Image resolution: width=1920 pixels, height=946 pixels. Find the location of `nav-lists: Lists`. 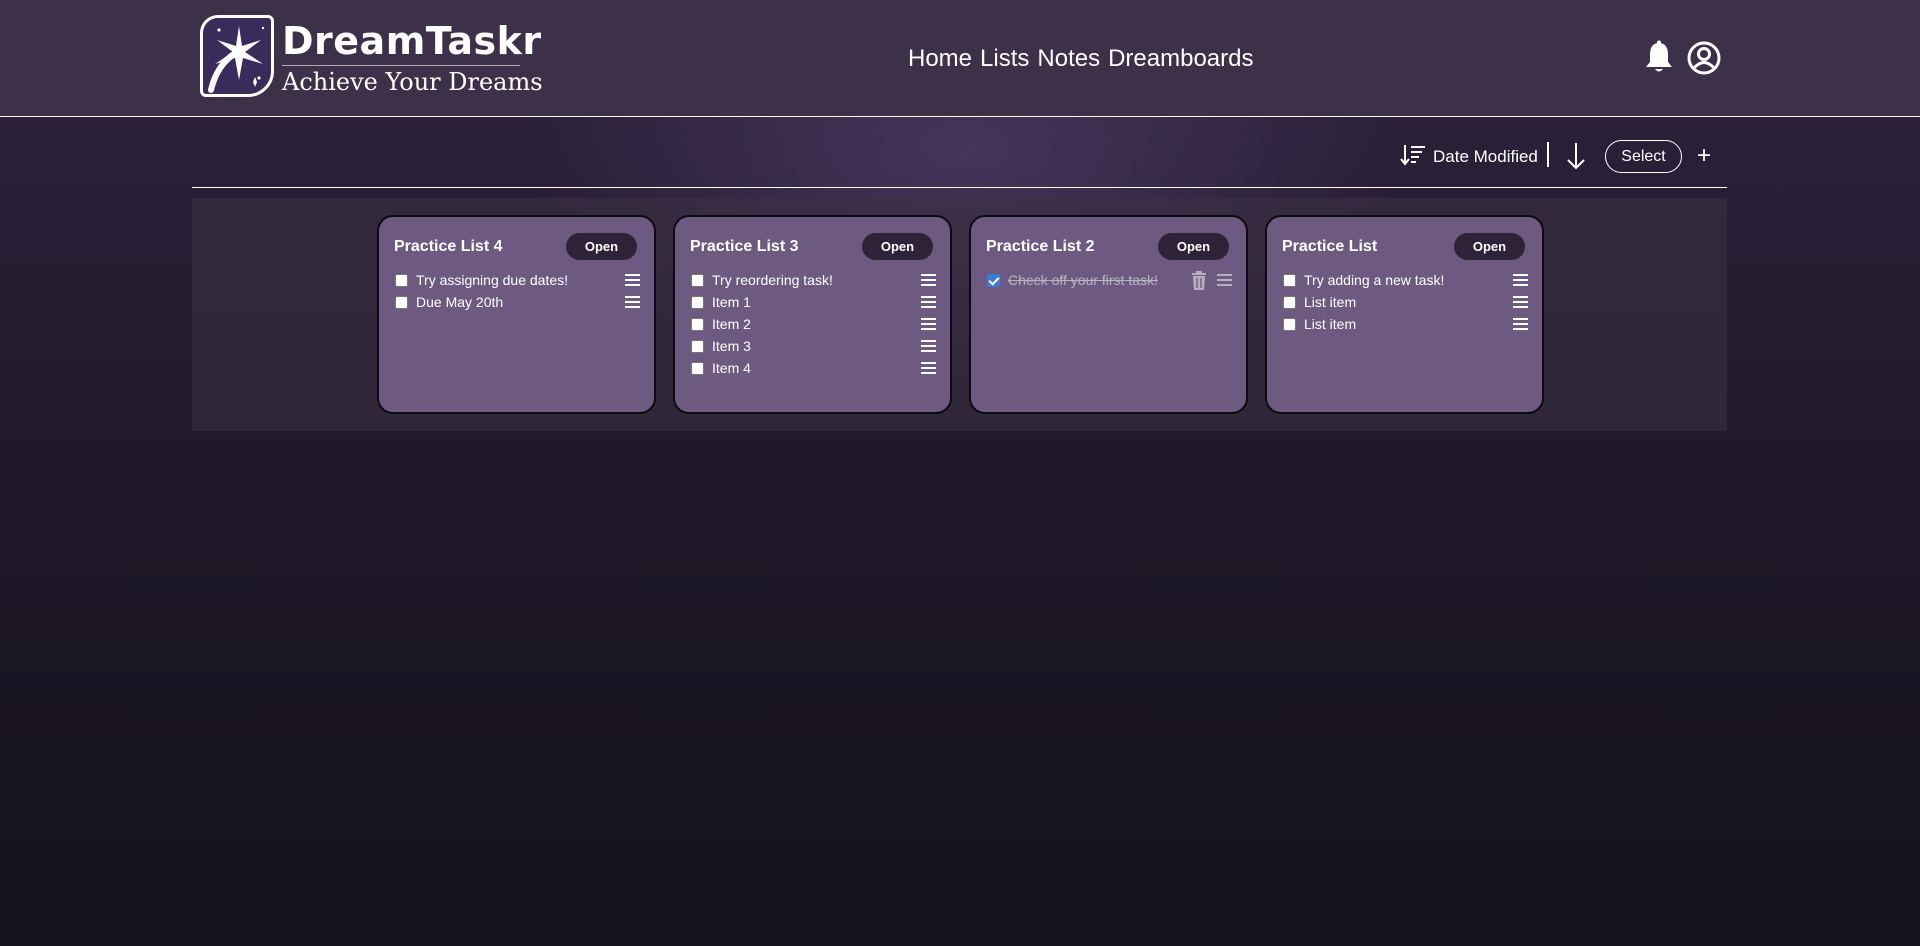

nav-lists: Lists is located at coordinates (1004, 59).